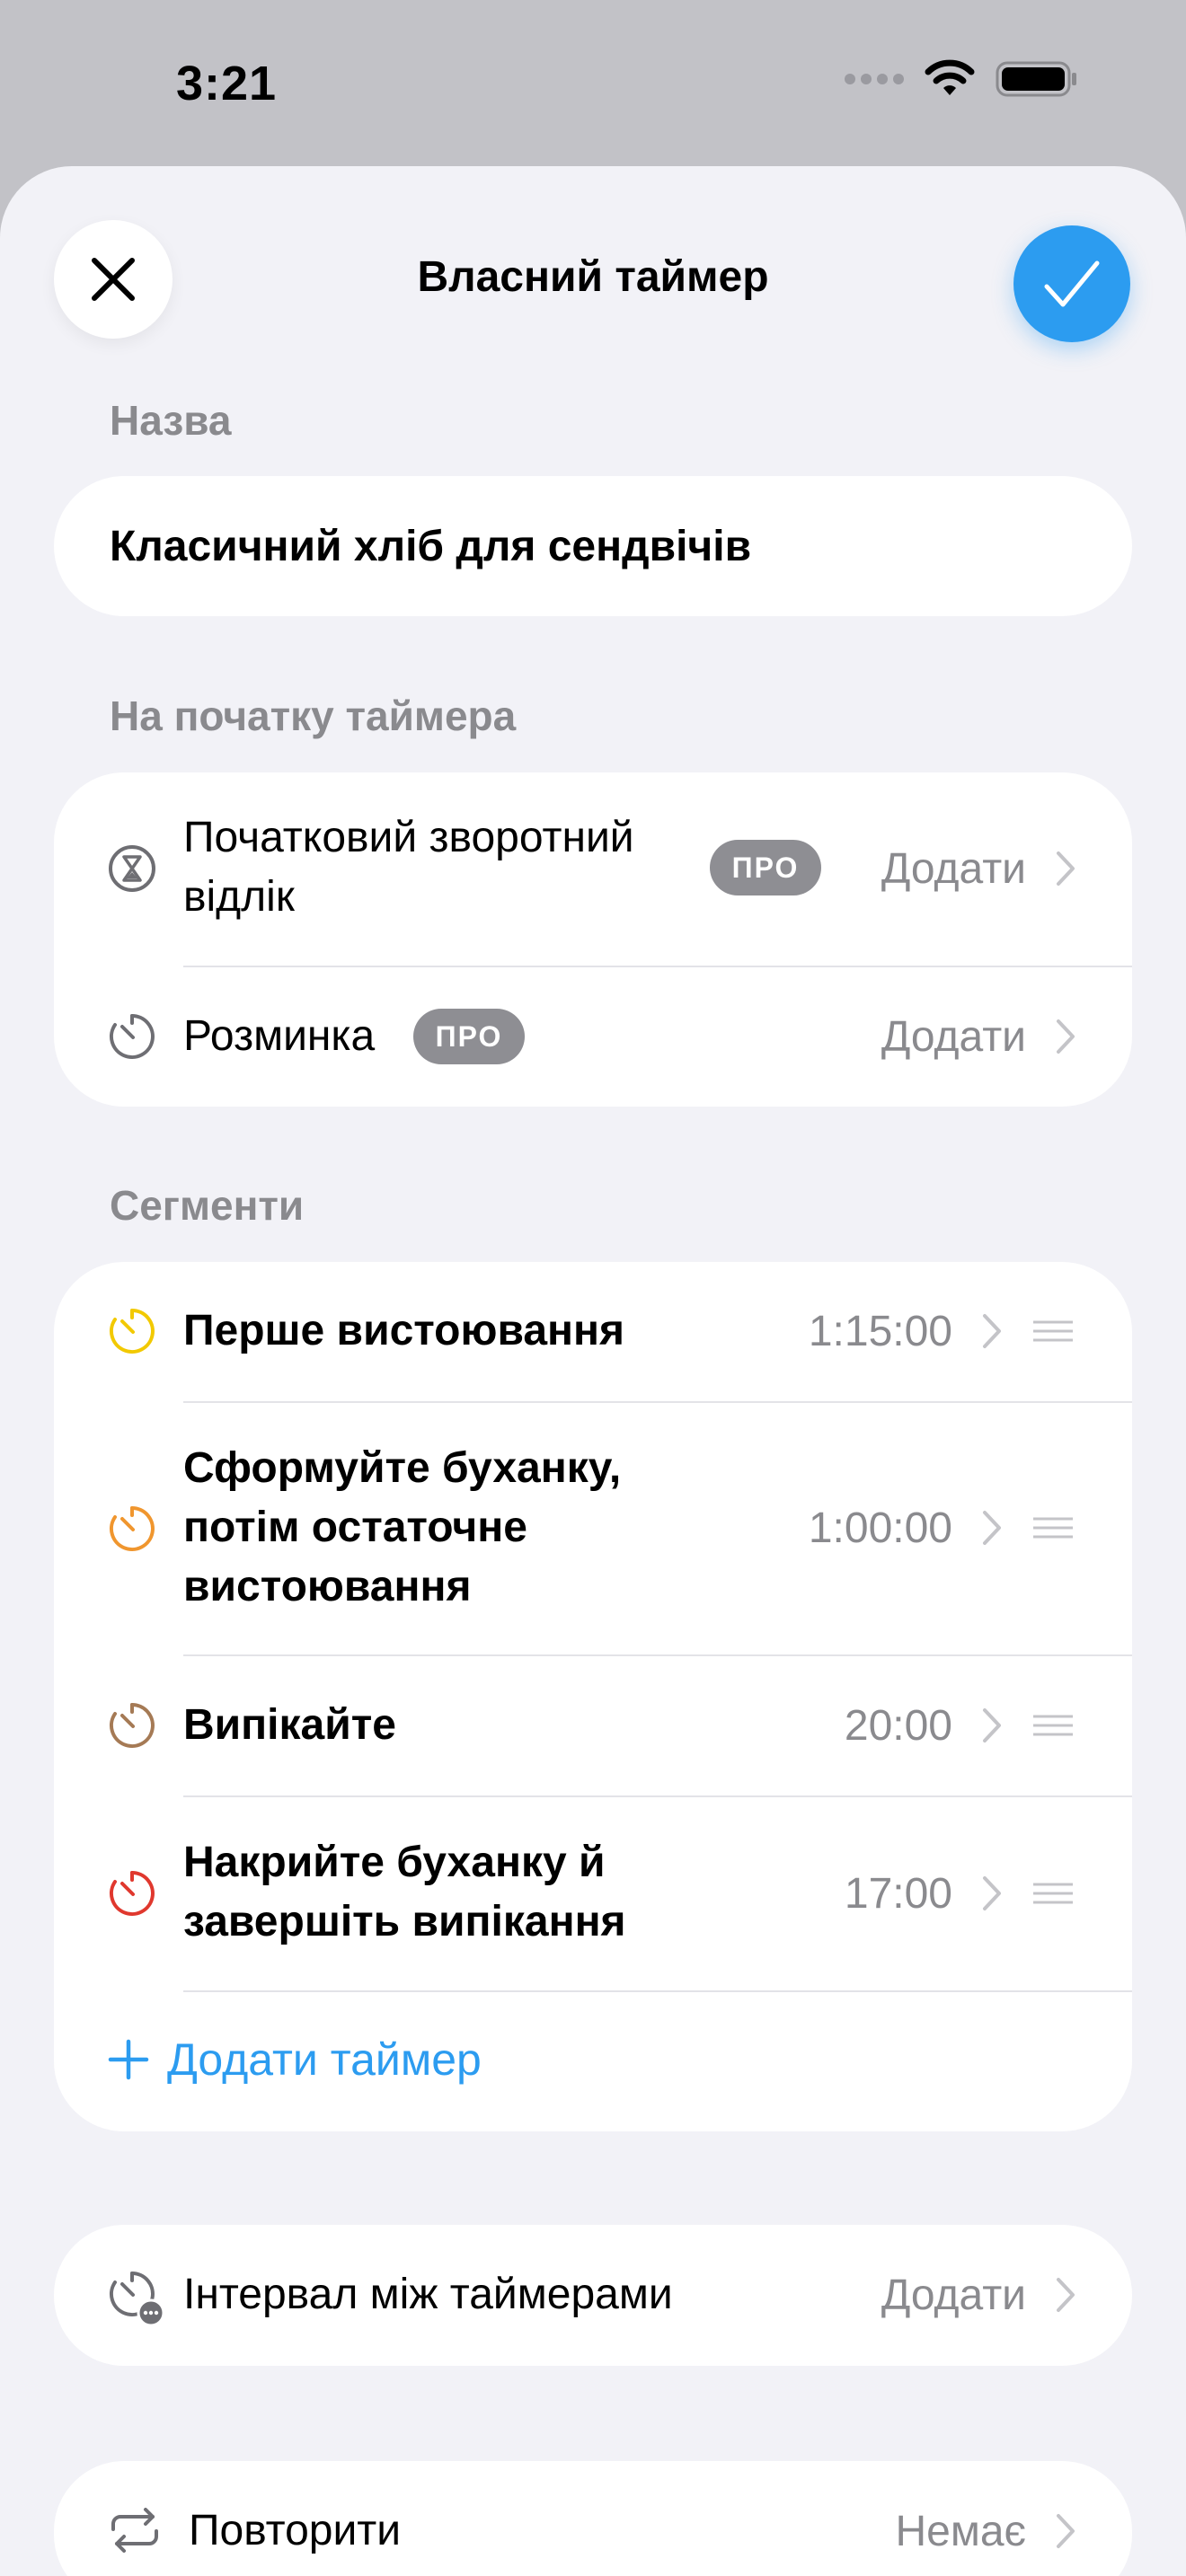 The width and height of the screenshot is (1186, 2576). Describe the element at coordinates (593, 1725) in the screenshot. I see `segment-row: Випікайте 20:00` at that location.